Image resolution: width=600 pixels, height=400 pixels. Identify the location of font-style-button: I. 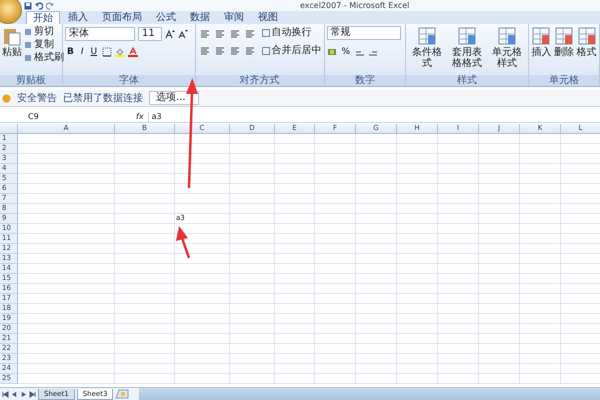
(82, 52).